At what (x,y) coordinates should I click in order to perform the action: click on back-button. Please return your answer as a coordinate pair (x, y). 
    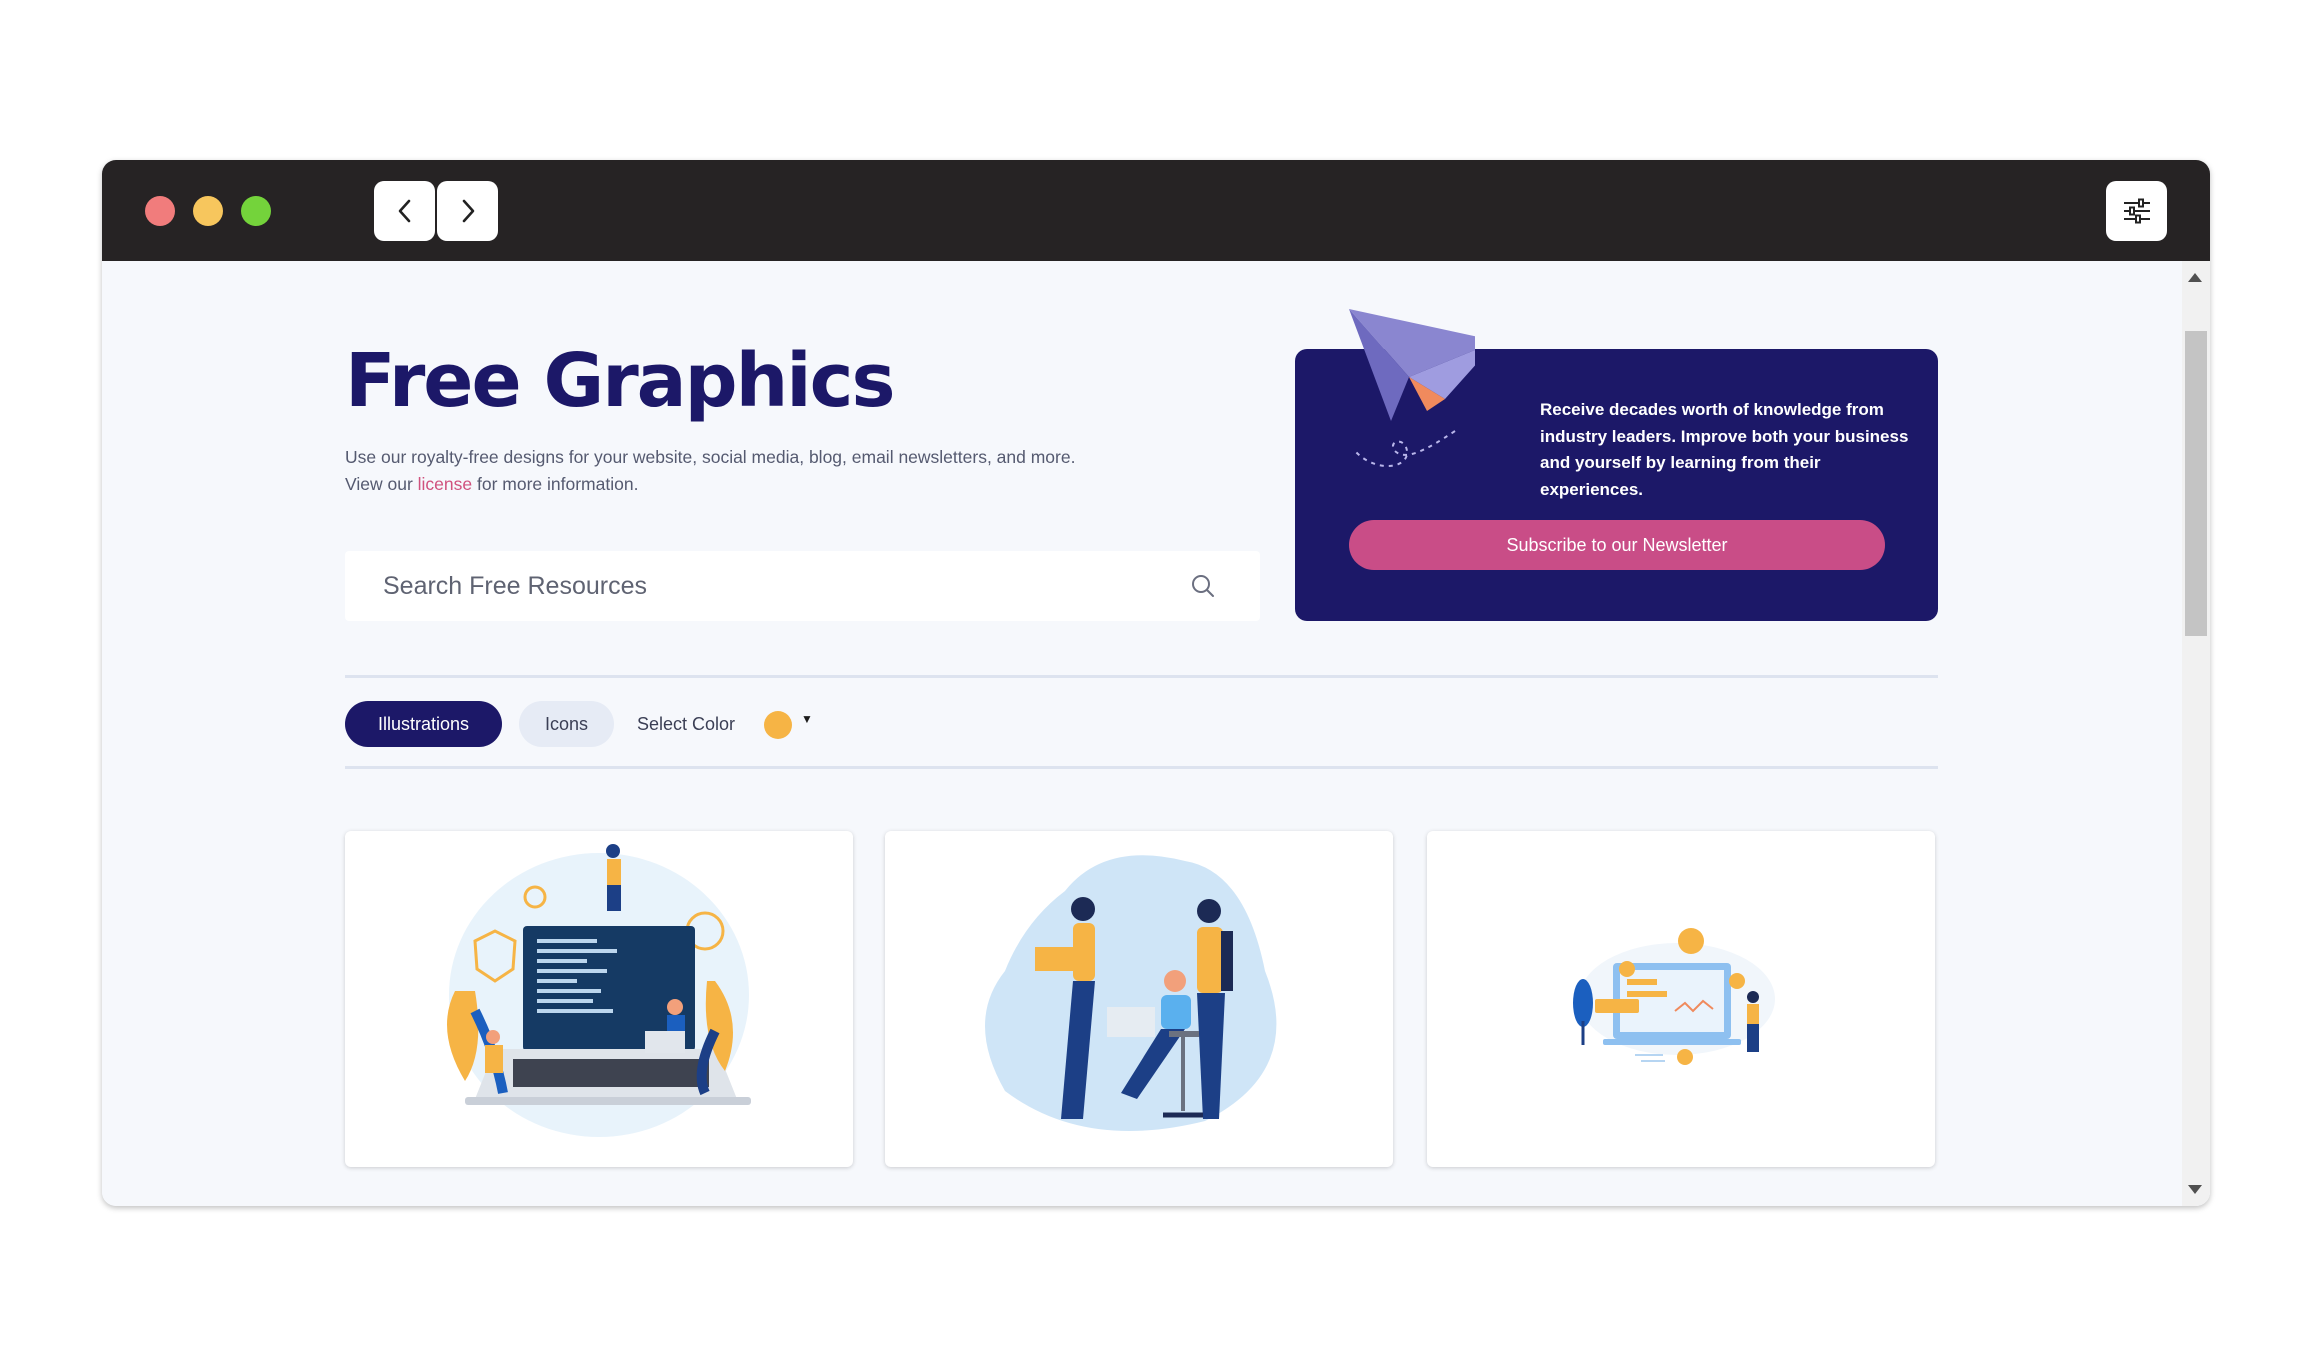
    Looking at the image, I should click on (404, 211).